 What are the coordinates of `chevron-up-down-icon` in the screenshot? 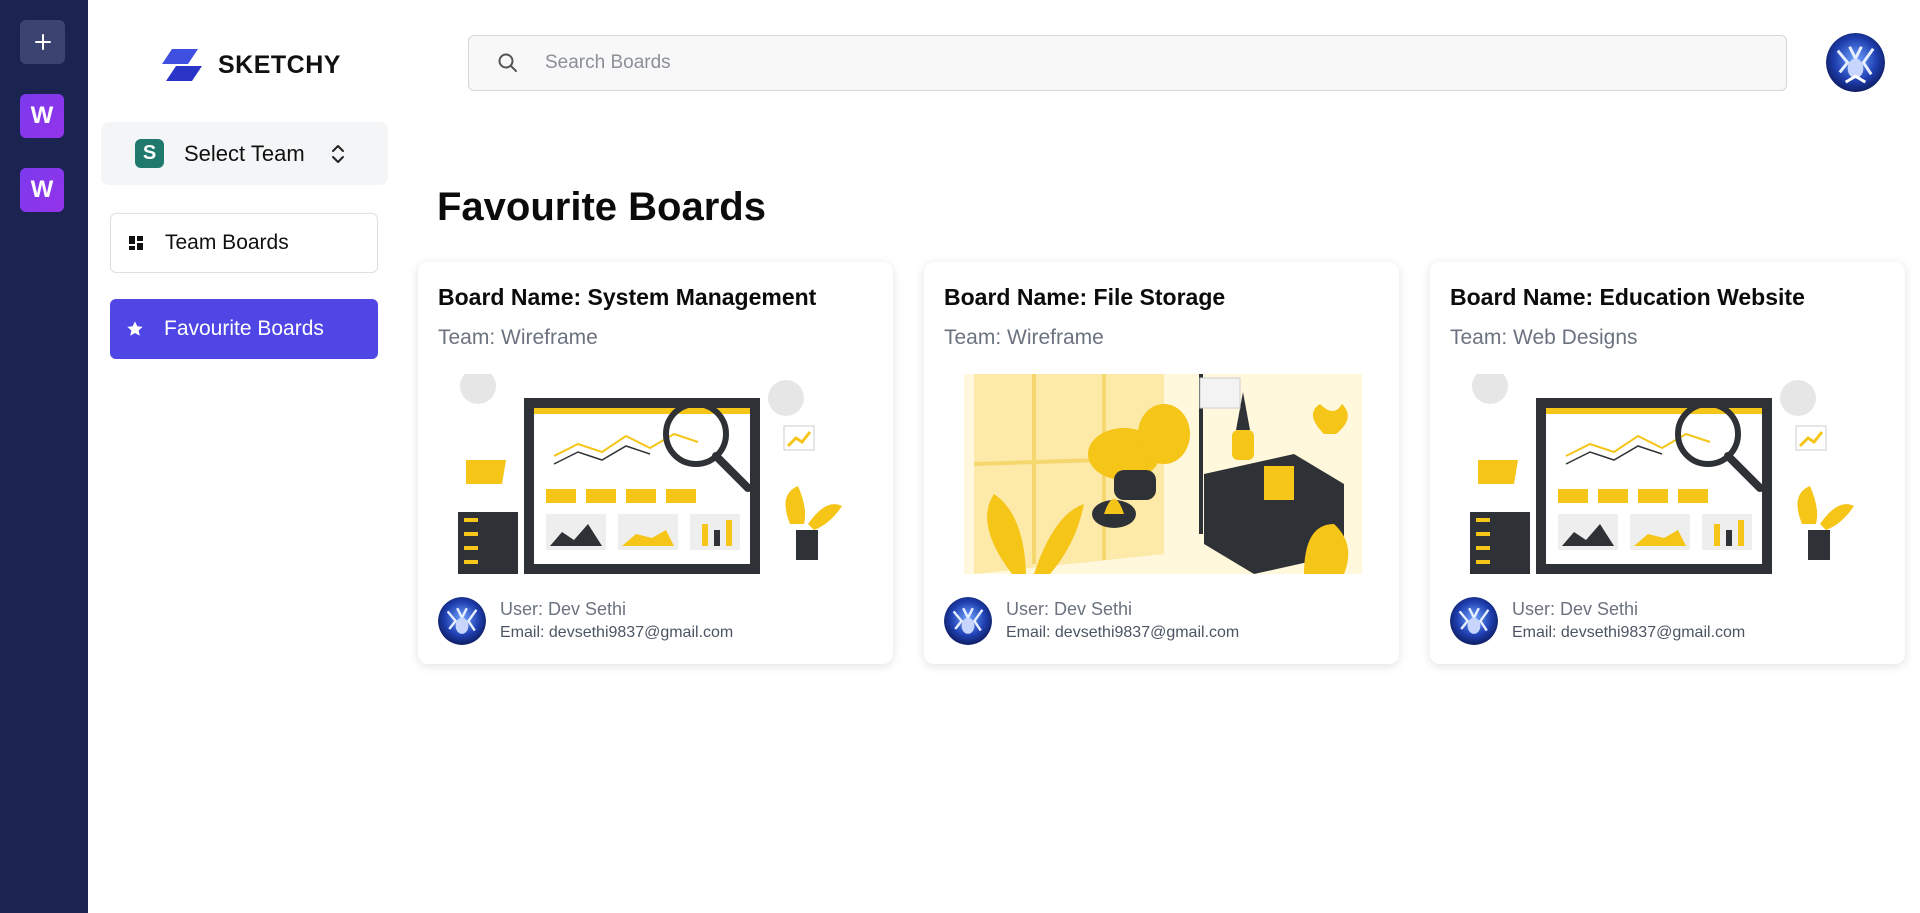 It's located at (337, 153).